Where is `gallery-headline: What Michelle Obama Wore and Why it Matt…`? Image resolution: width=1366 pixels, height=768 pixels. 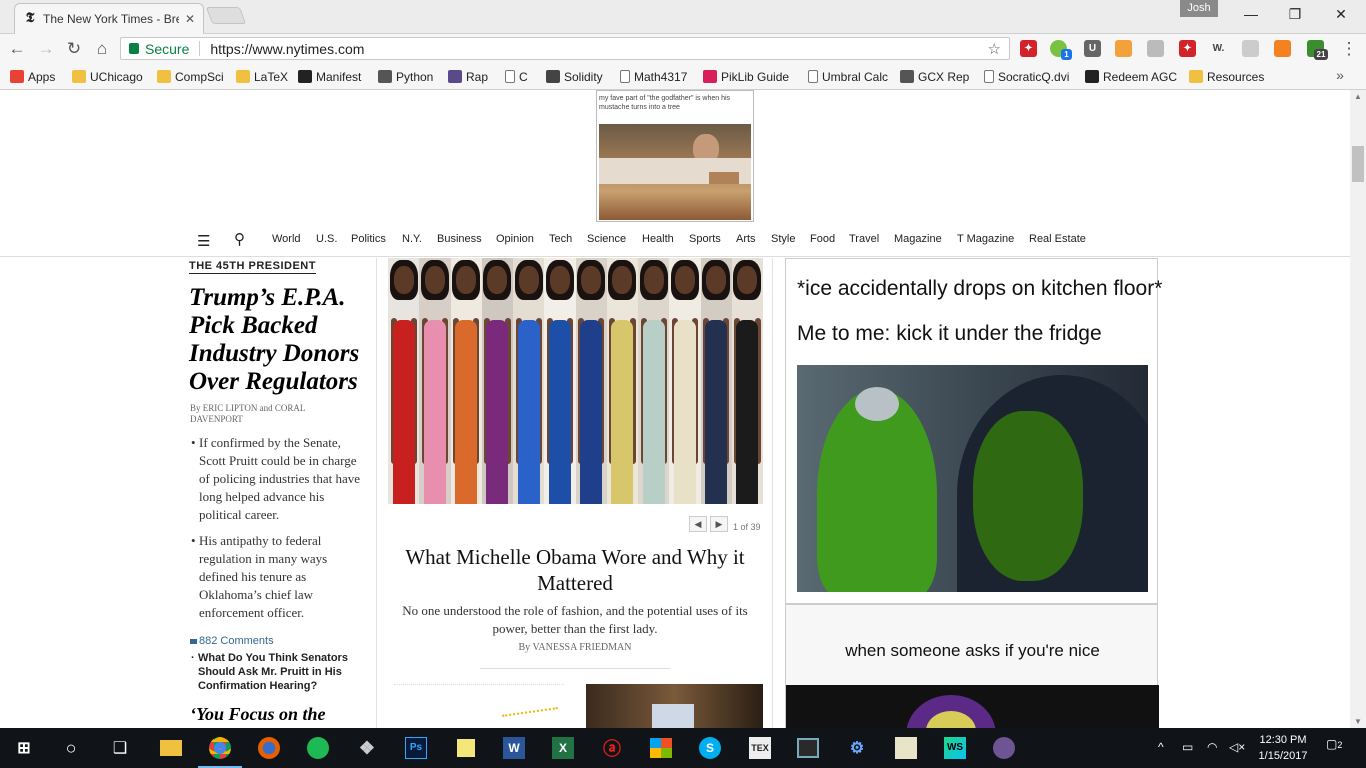 gallery-headline: What Michelle Obama Wore and Why it Matt… is located at coordinates (575, 570).